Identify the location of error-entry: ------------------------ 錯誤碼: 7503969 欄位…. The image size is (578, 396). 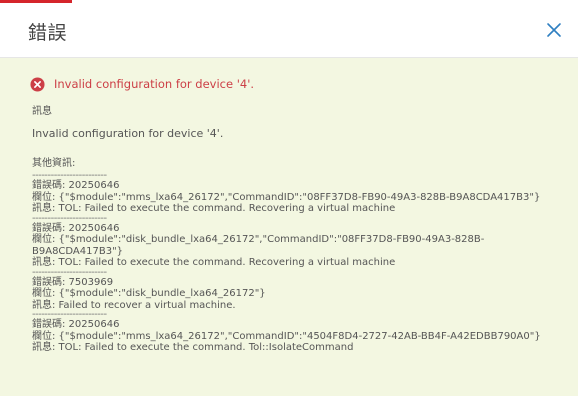
(295, 290).